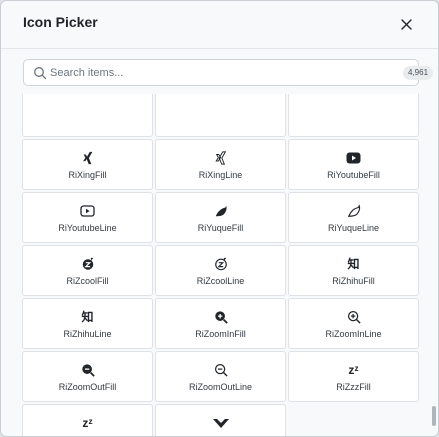 The width and height of the screenshot is (439, 437). What do you see at coordinates (354, 158) in the screenshot?
I see `youtube-fill-icon` at bounding box center [354, 158].